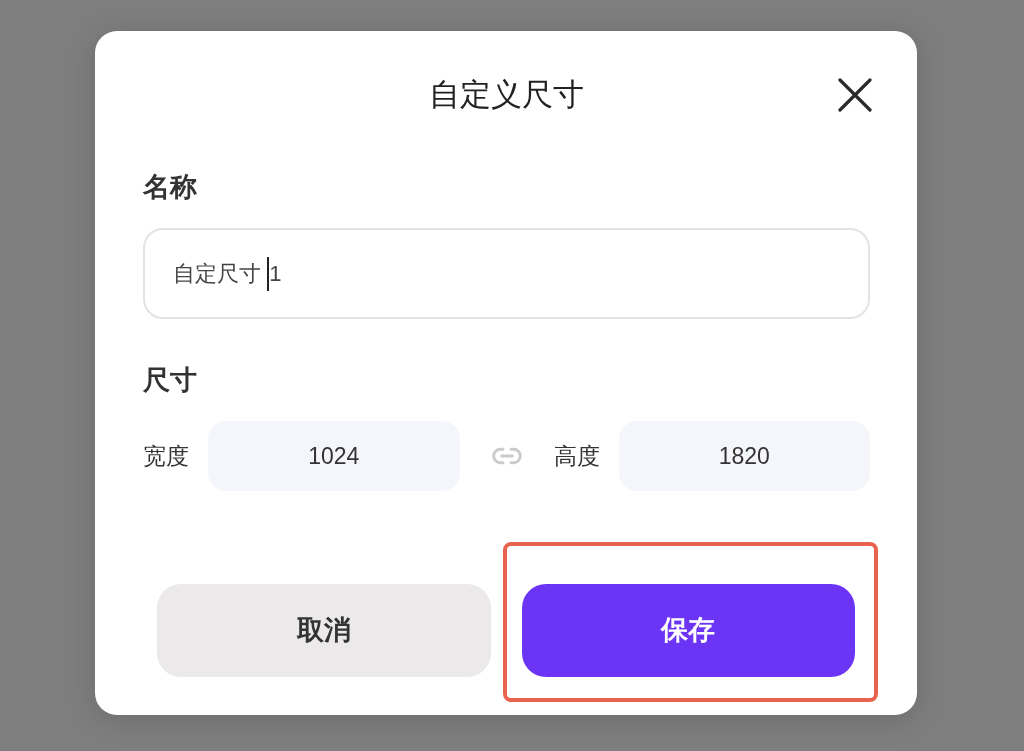 Image resolution: width=1024 pixels, height=751 pixels. Describe the element at coordinates (688, 630) in the screenshot. I see `save-button: 保存` at that location.